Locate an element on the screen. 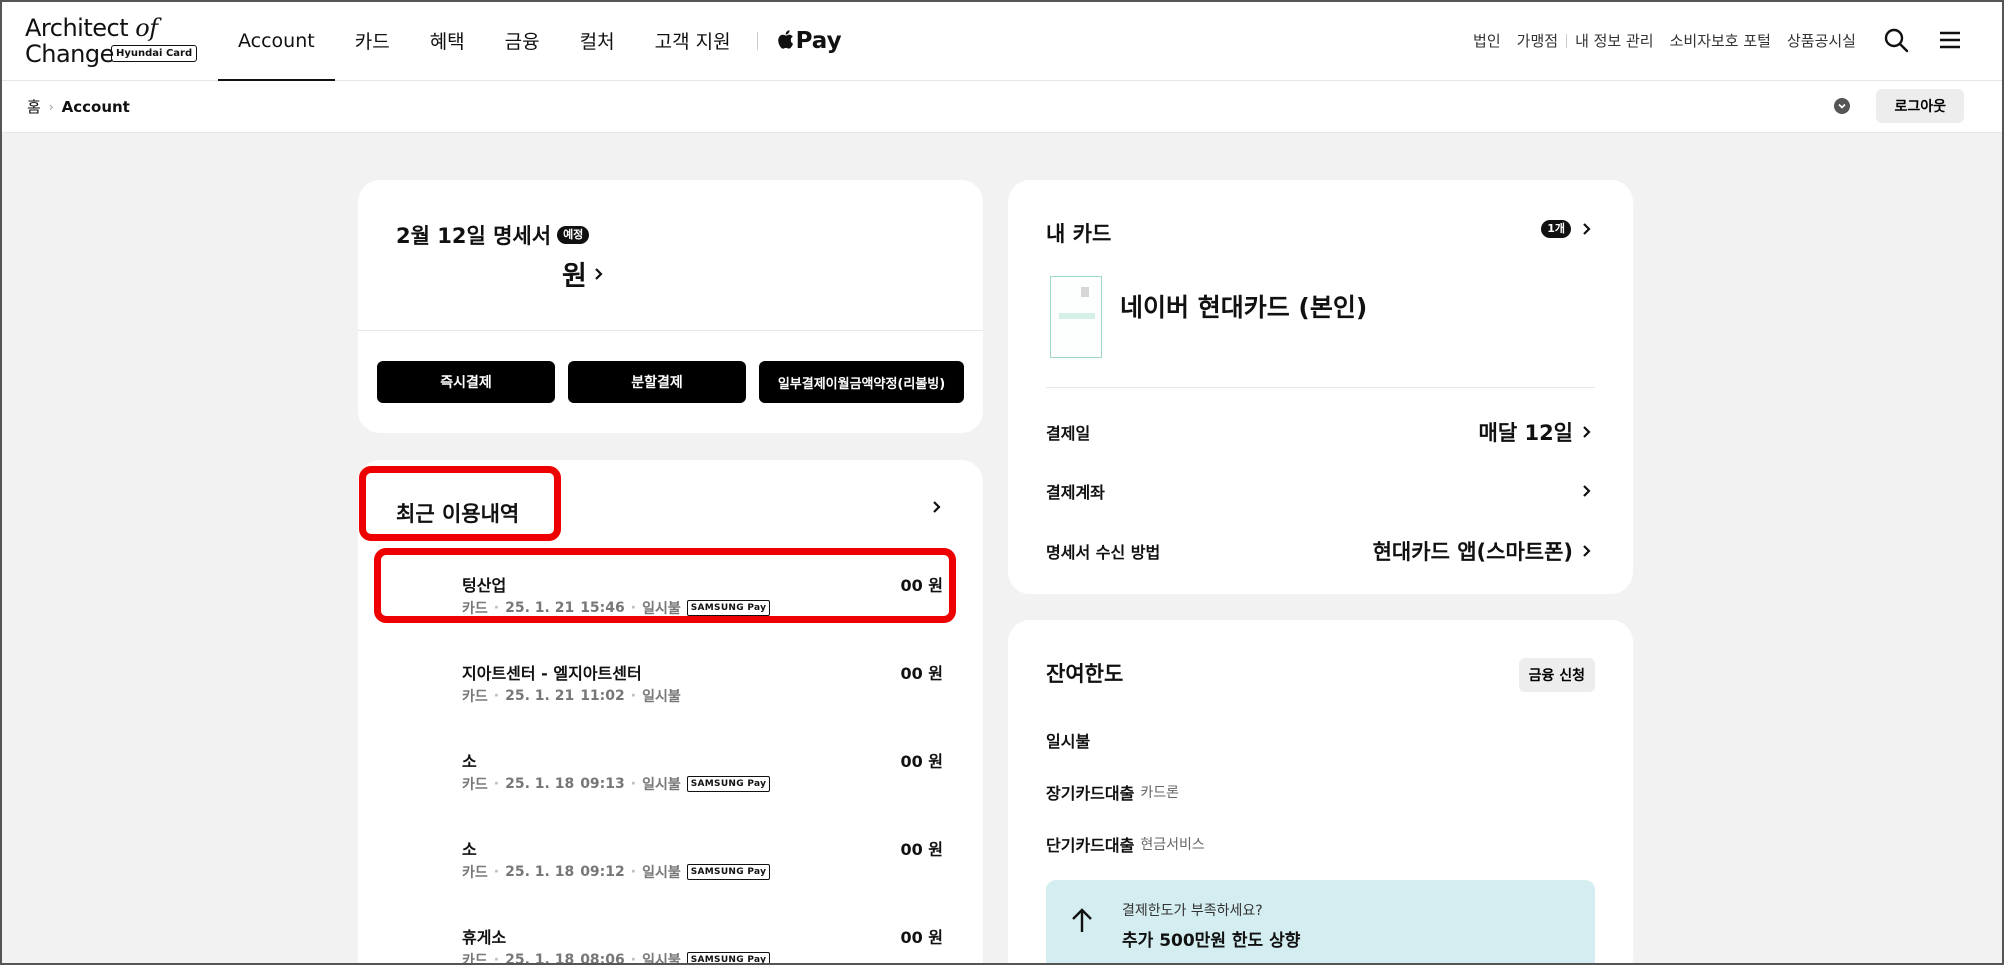 The image size is (2004, 965). statement-divider is located at coordinates (670, 330).